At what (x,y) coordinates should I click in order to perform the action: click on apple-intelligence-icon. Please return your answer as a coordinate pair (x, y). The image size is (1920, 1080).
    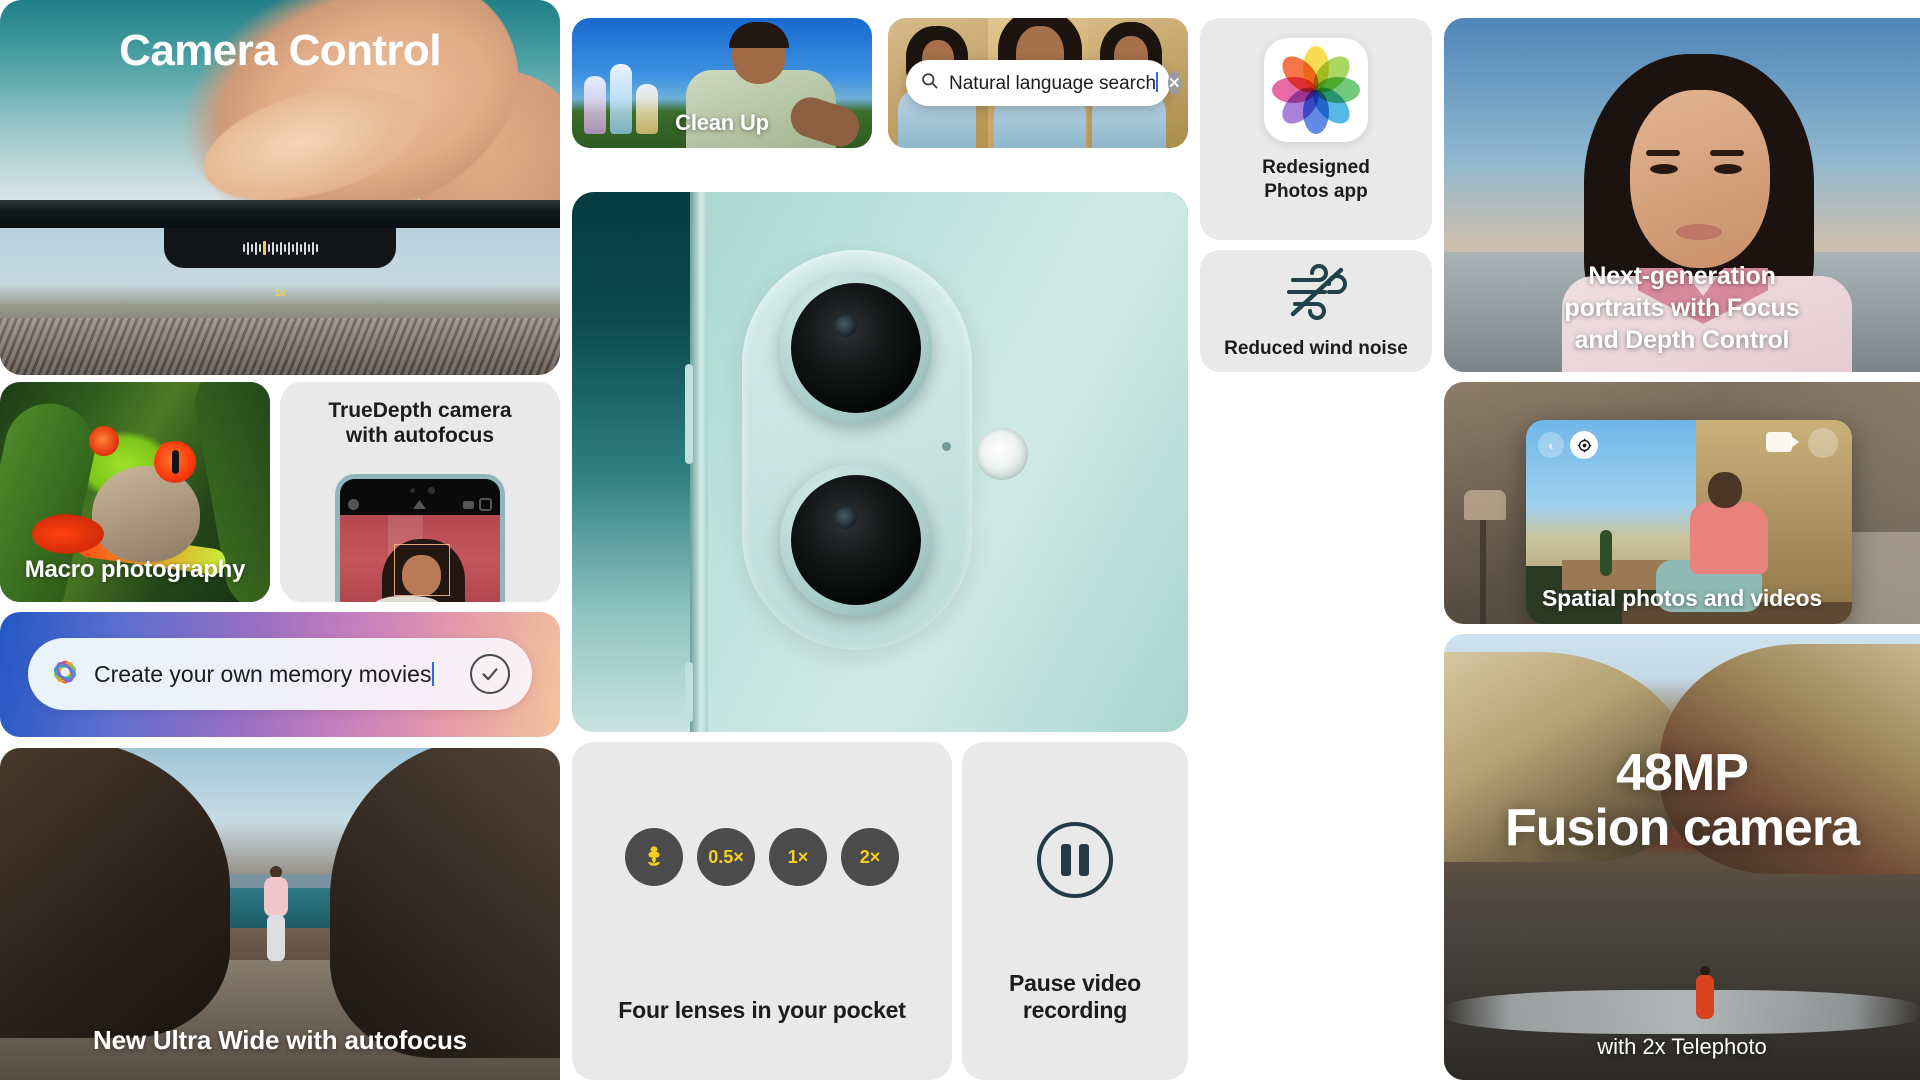
    Looking at the image, I should click on (65, 674).